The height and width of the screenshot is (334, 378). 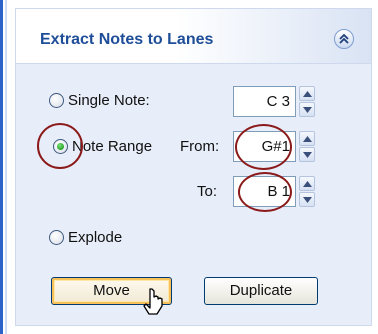 What do you see at coordinates (200, 146) in the screenshot?
I see `note-range-from-label: From:` at bounding box center [200, 146].